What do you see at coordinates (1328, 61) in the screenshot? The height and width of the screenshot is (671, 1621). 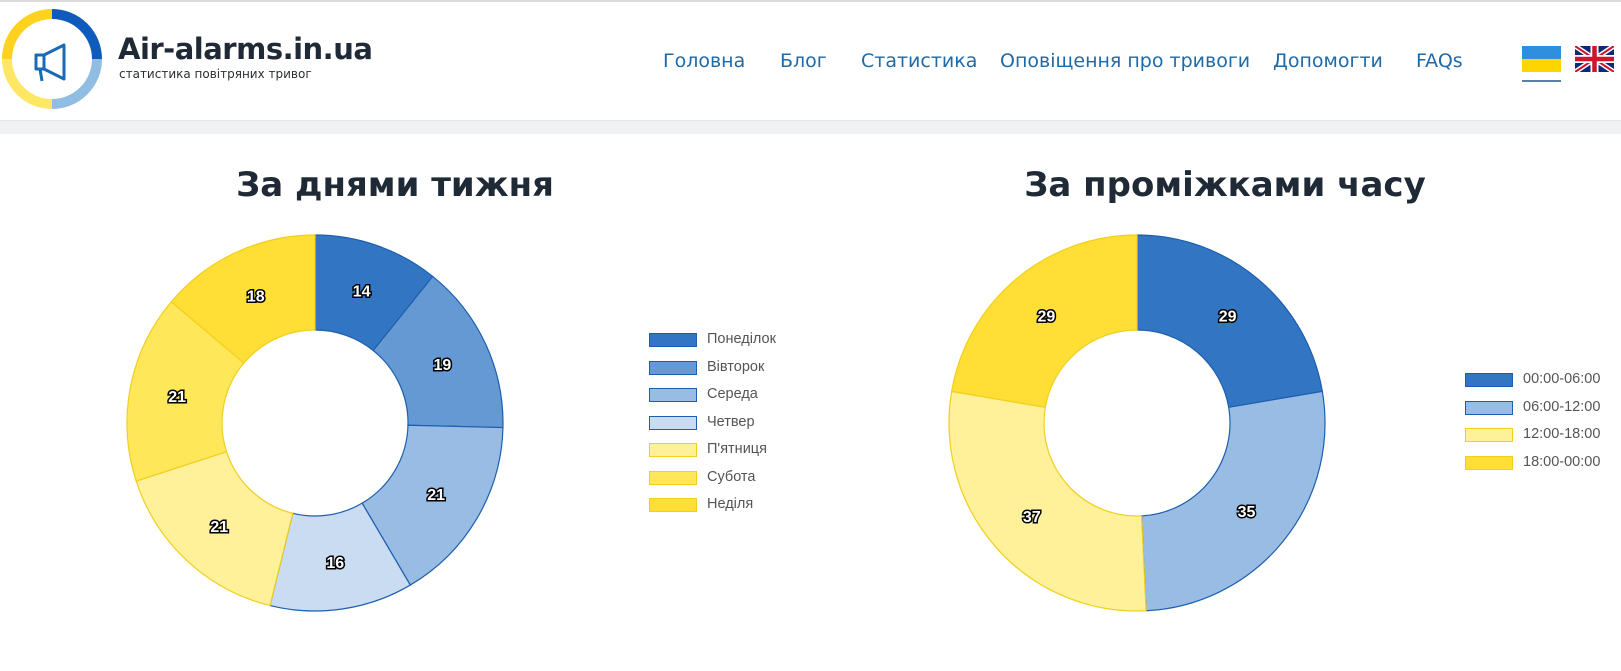 I see `nav-help: Допомогти` at bounding box center [1328, 61].